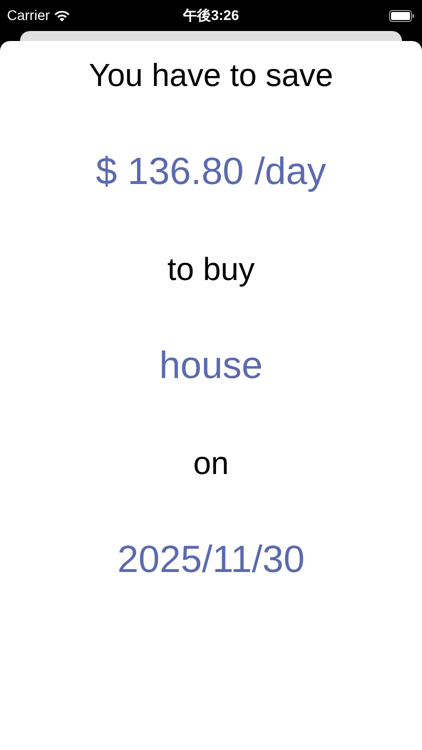  I want to click on clock-time: 午後3:26, so click(211, 15).